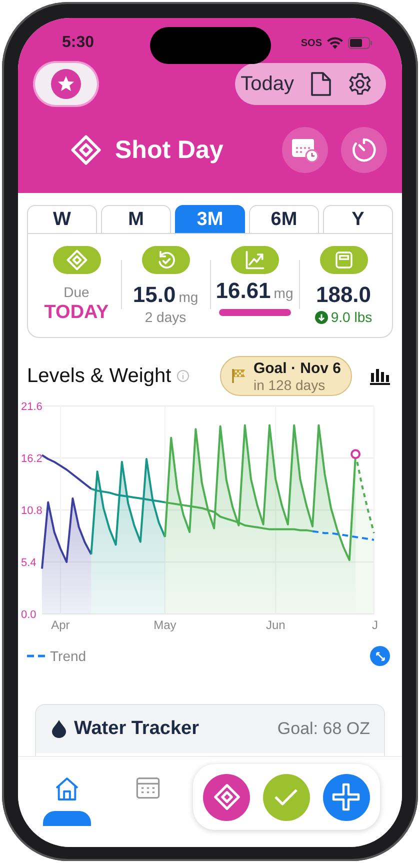  What do you see at coordinates (99, 376) in the screenshot?
I see `section-title: Levels & Weight` at bounding box center [99, 376].